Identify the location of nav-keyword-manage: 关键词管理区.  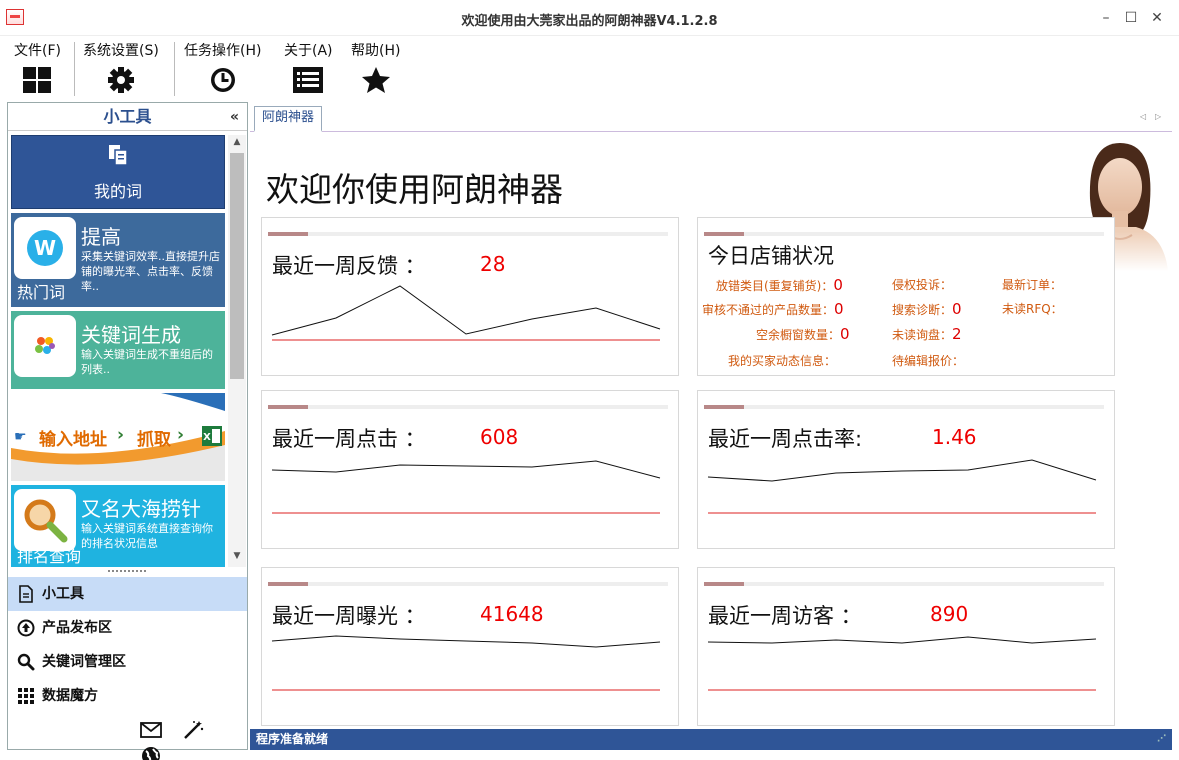
(127, 662).